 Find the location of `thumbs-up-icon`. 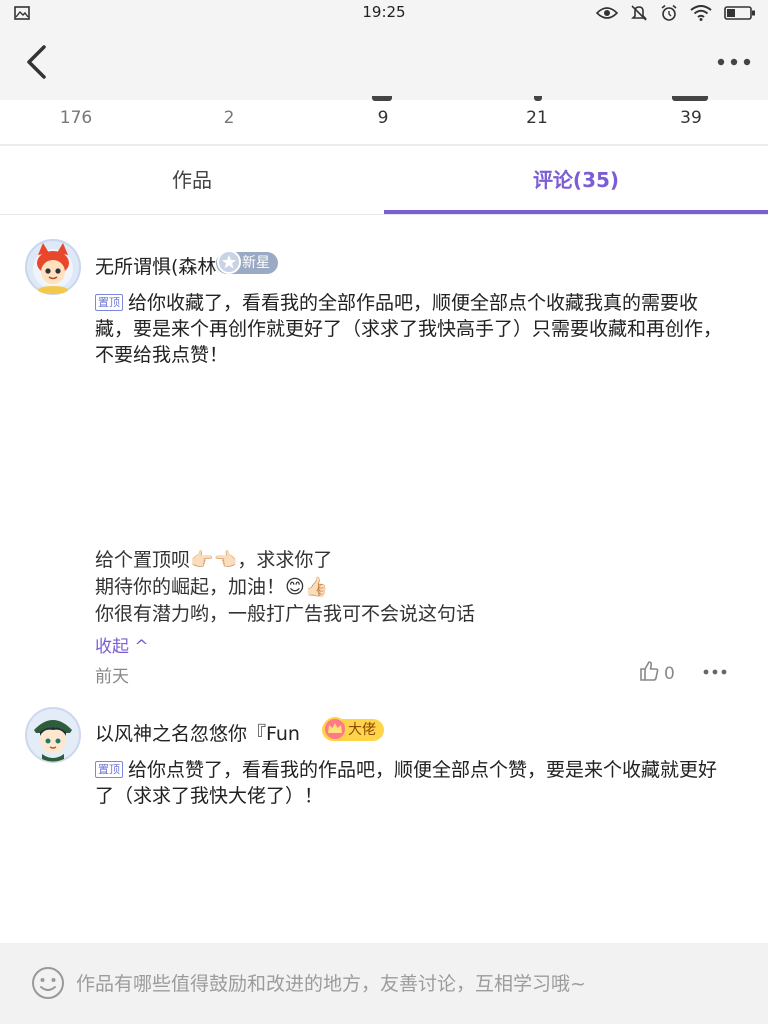

thumbs-up-icon is located at coordinates (649, 673).